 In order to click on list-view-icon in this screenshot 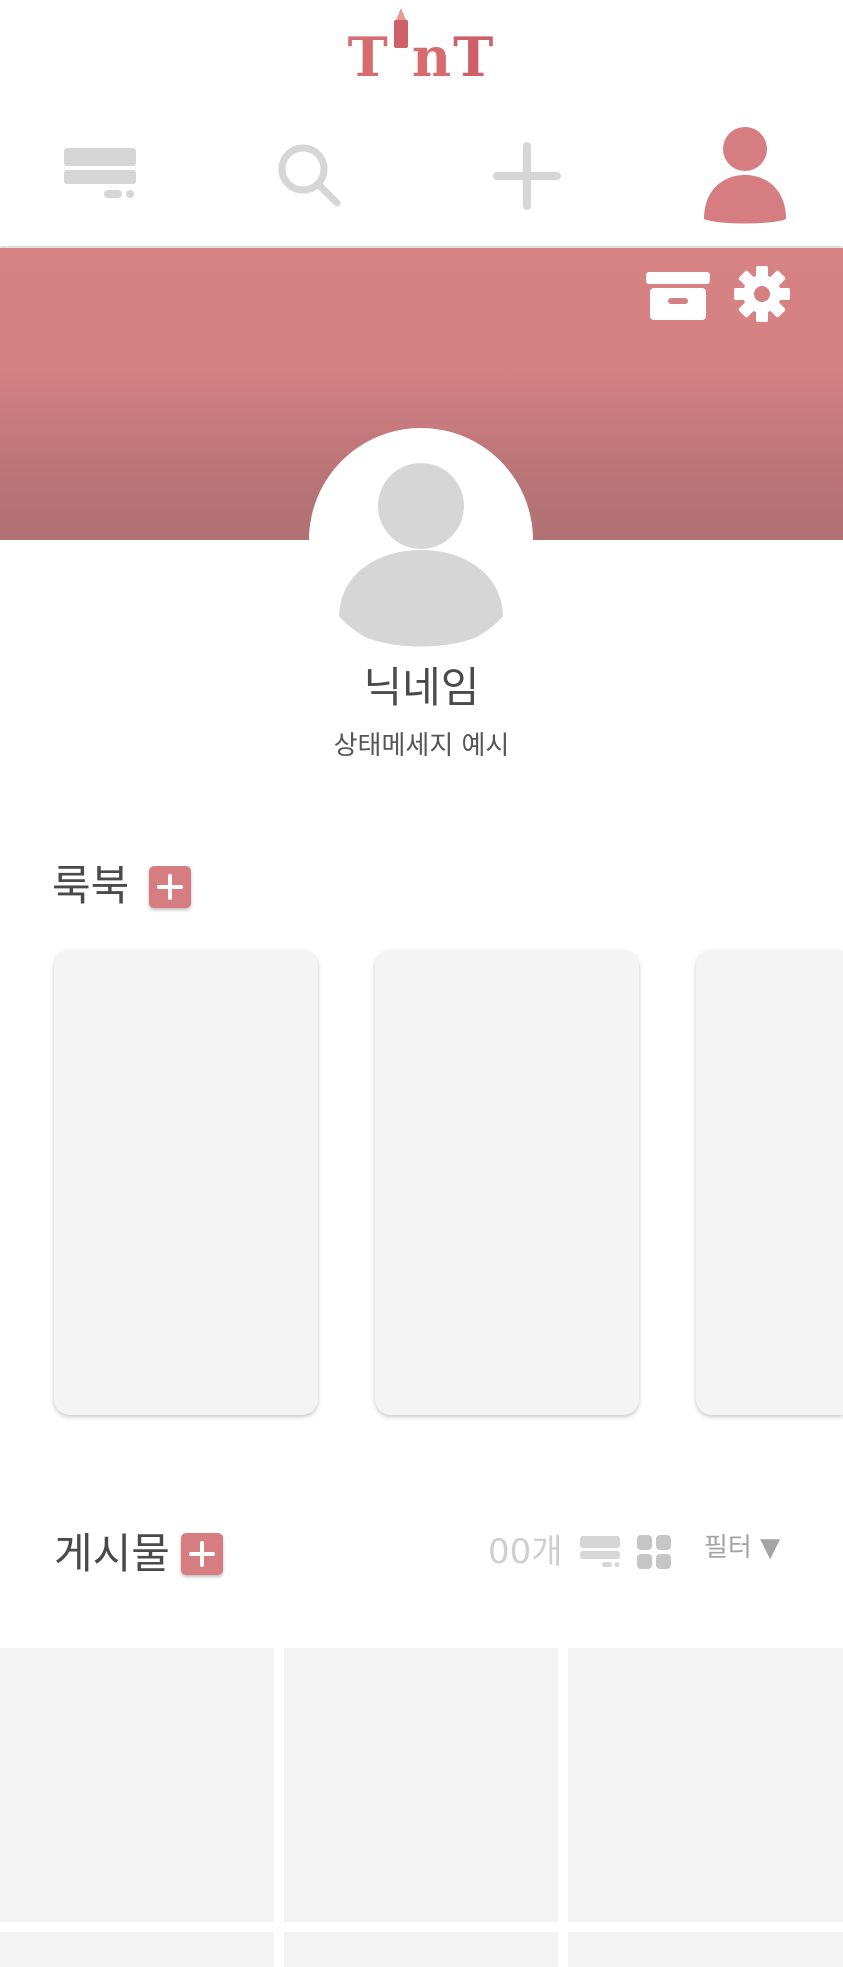, I will do `click(600, 1551)`.